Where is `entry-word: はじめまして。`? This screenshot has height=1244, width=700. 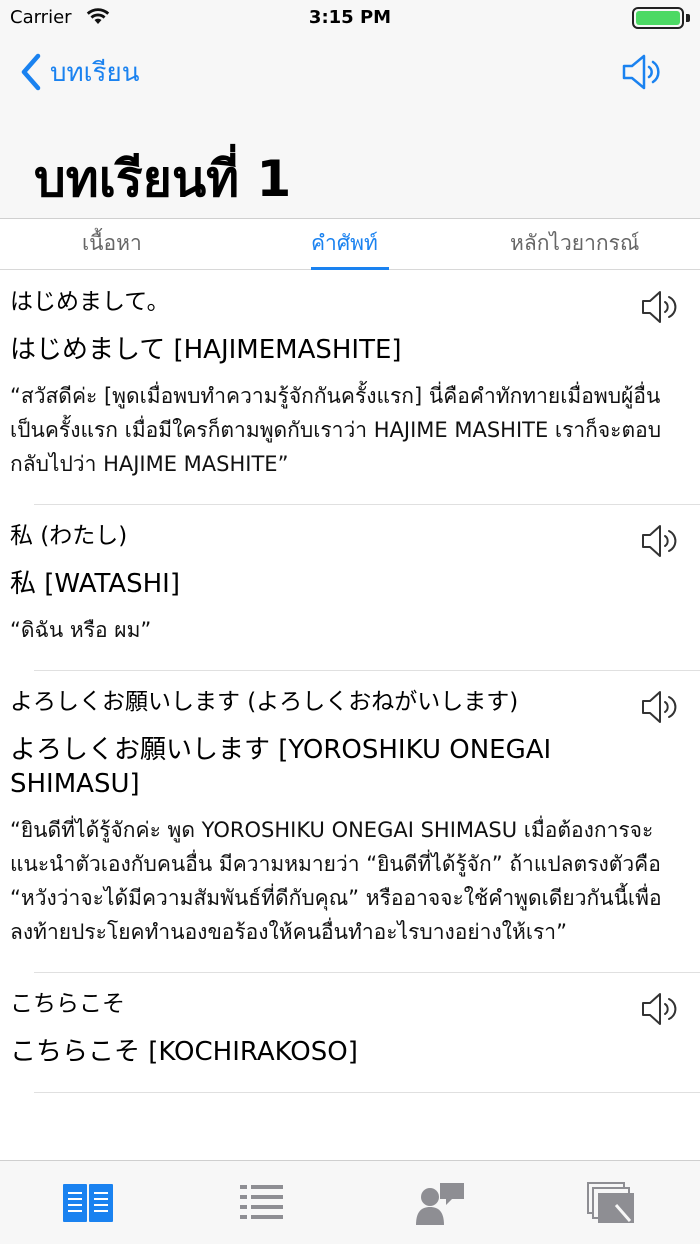 entry-word: はじめまして。 is located at coordinates (90, 302).